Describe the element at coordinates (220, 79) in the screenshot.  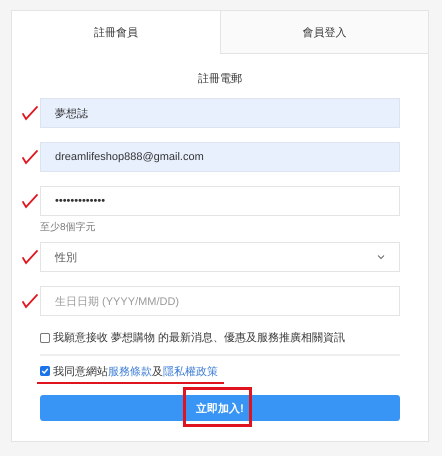
I see `section-heading: 註冊電郵` at that location.